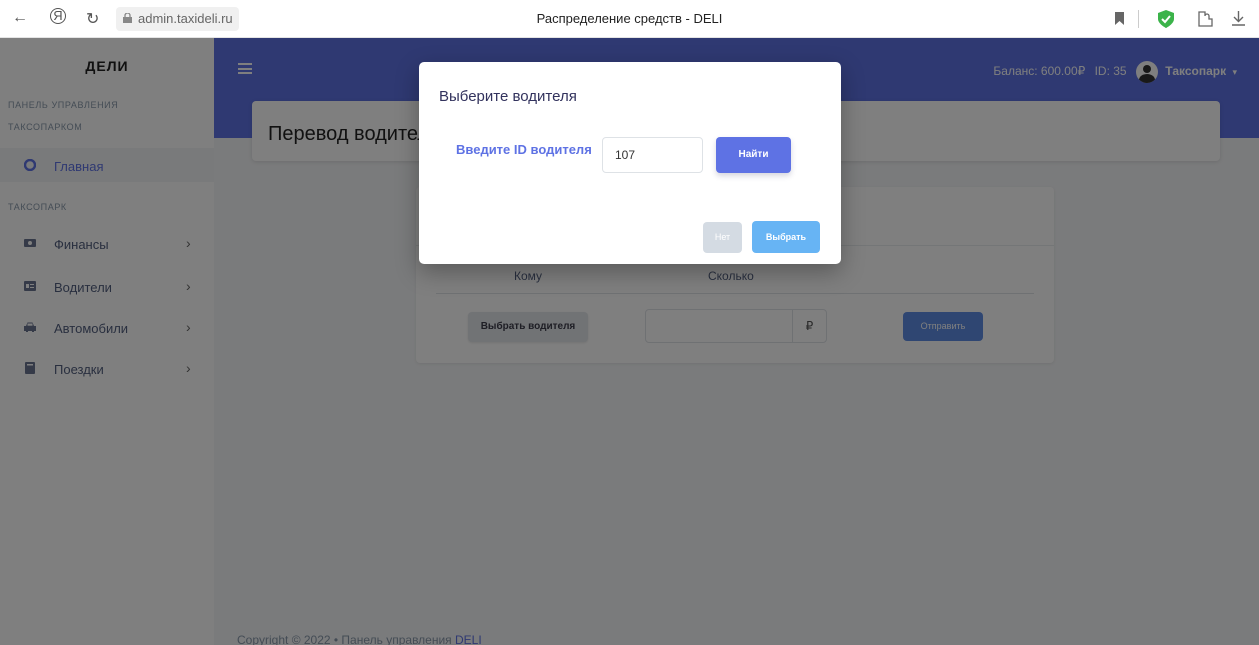  I want to click on choose-button: Выбрать, so click(786, 237).